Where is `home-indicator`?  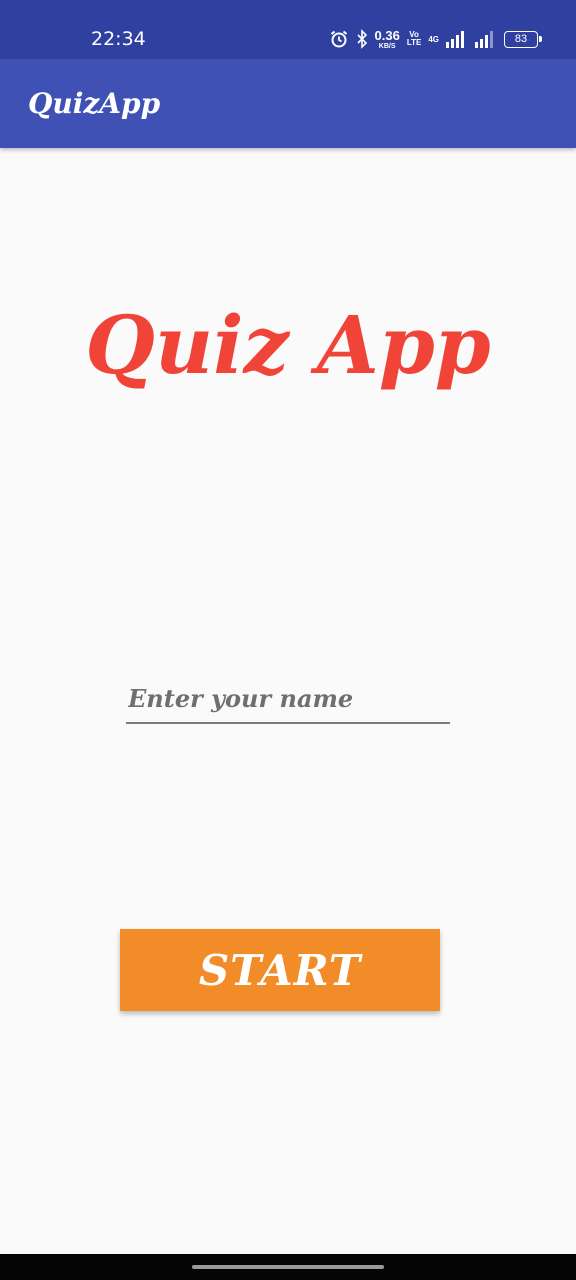 home-indicator is located at coordinates (288, 1267).